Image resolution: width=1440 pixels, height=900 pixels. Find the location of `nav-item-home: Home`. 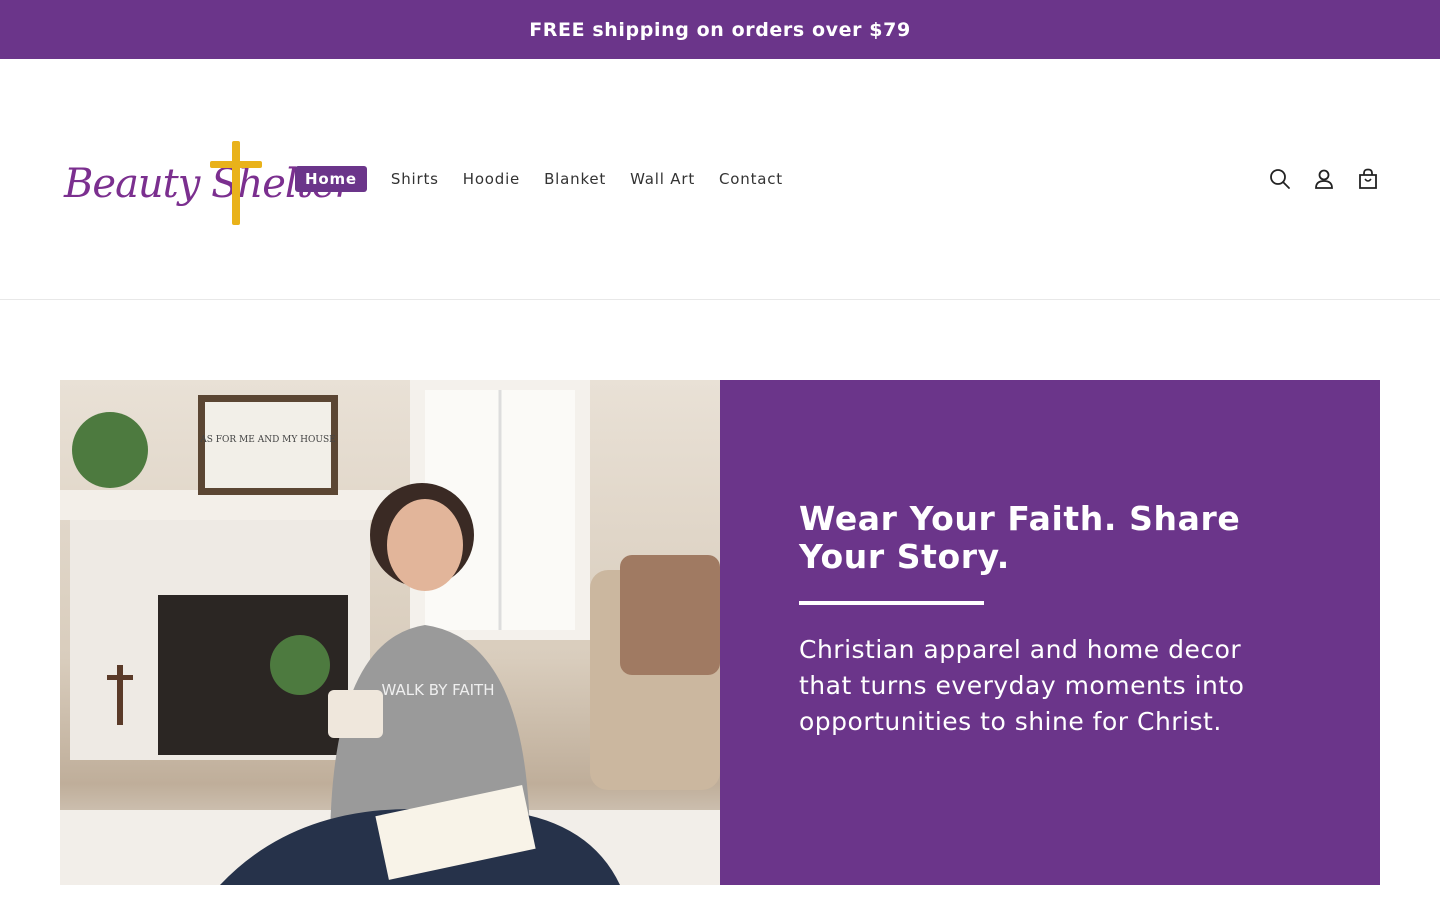

nav-item-home: Home is located at coordinates (331, 179).